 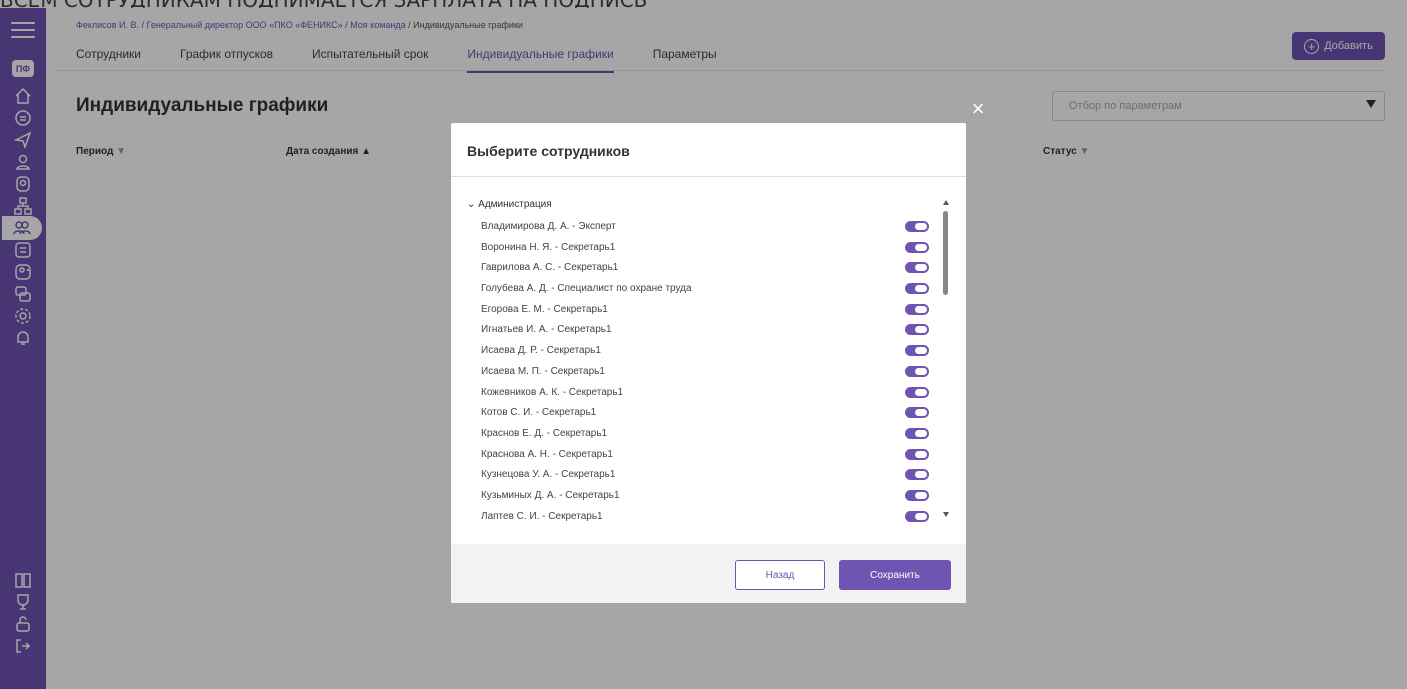 What do you see at coordinates (895, 575) in the screenshot?
I see `save-button: Сохранить` at bounding box center [895, 575].